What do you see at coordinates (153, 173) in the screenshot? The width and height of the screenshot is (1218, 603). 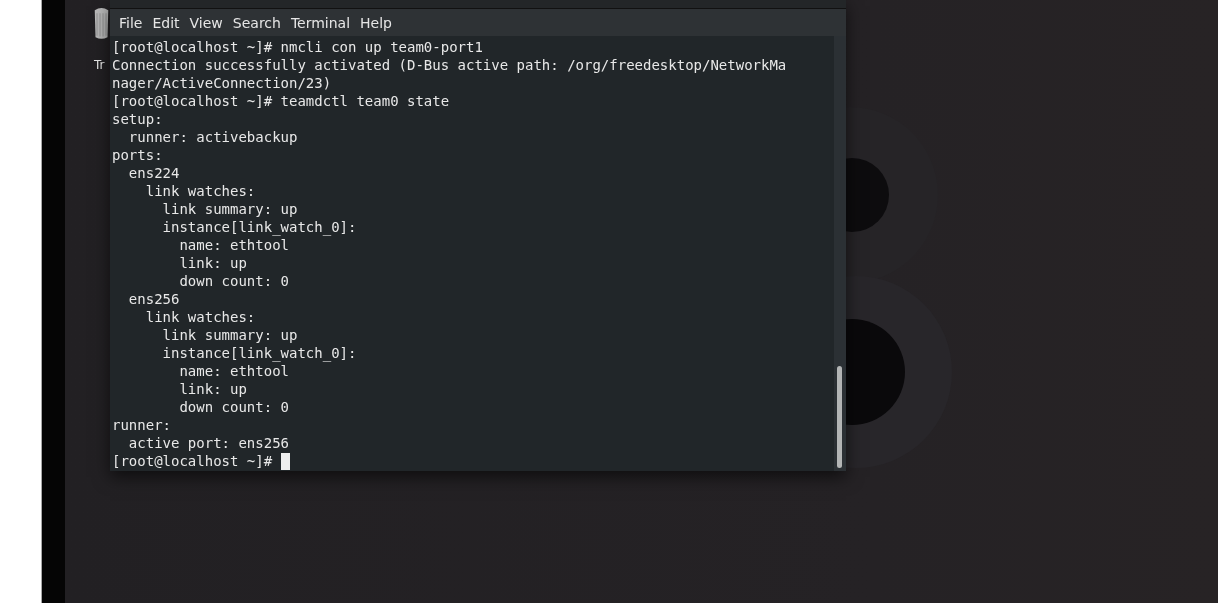 I see `terminal-line: ens224` at bounding box center [153, 173].